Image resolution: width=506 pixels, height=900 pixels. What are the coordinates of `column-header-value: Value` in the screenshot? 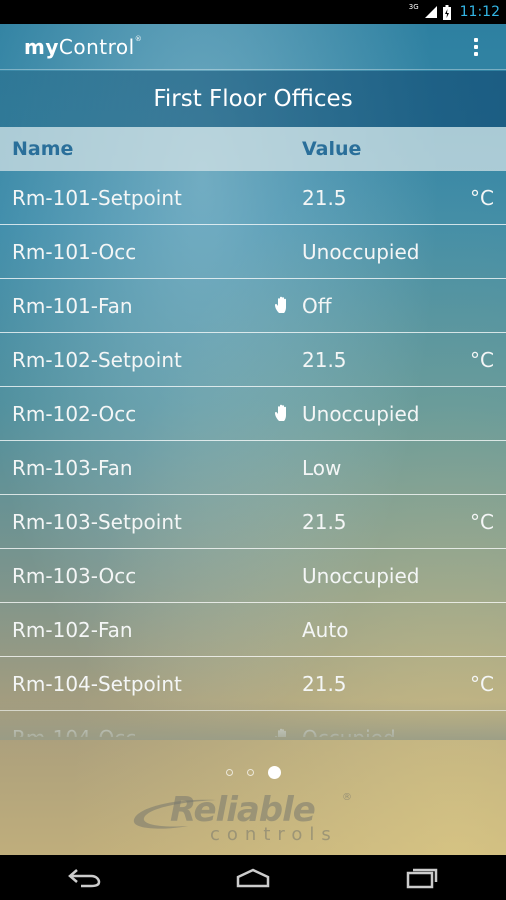 It's located at (331, 149).